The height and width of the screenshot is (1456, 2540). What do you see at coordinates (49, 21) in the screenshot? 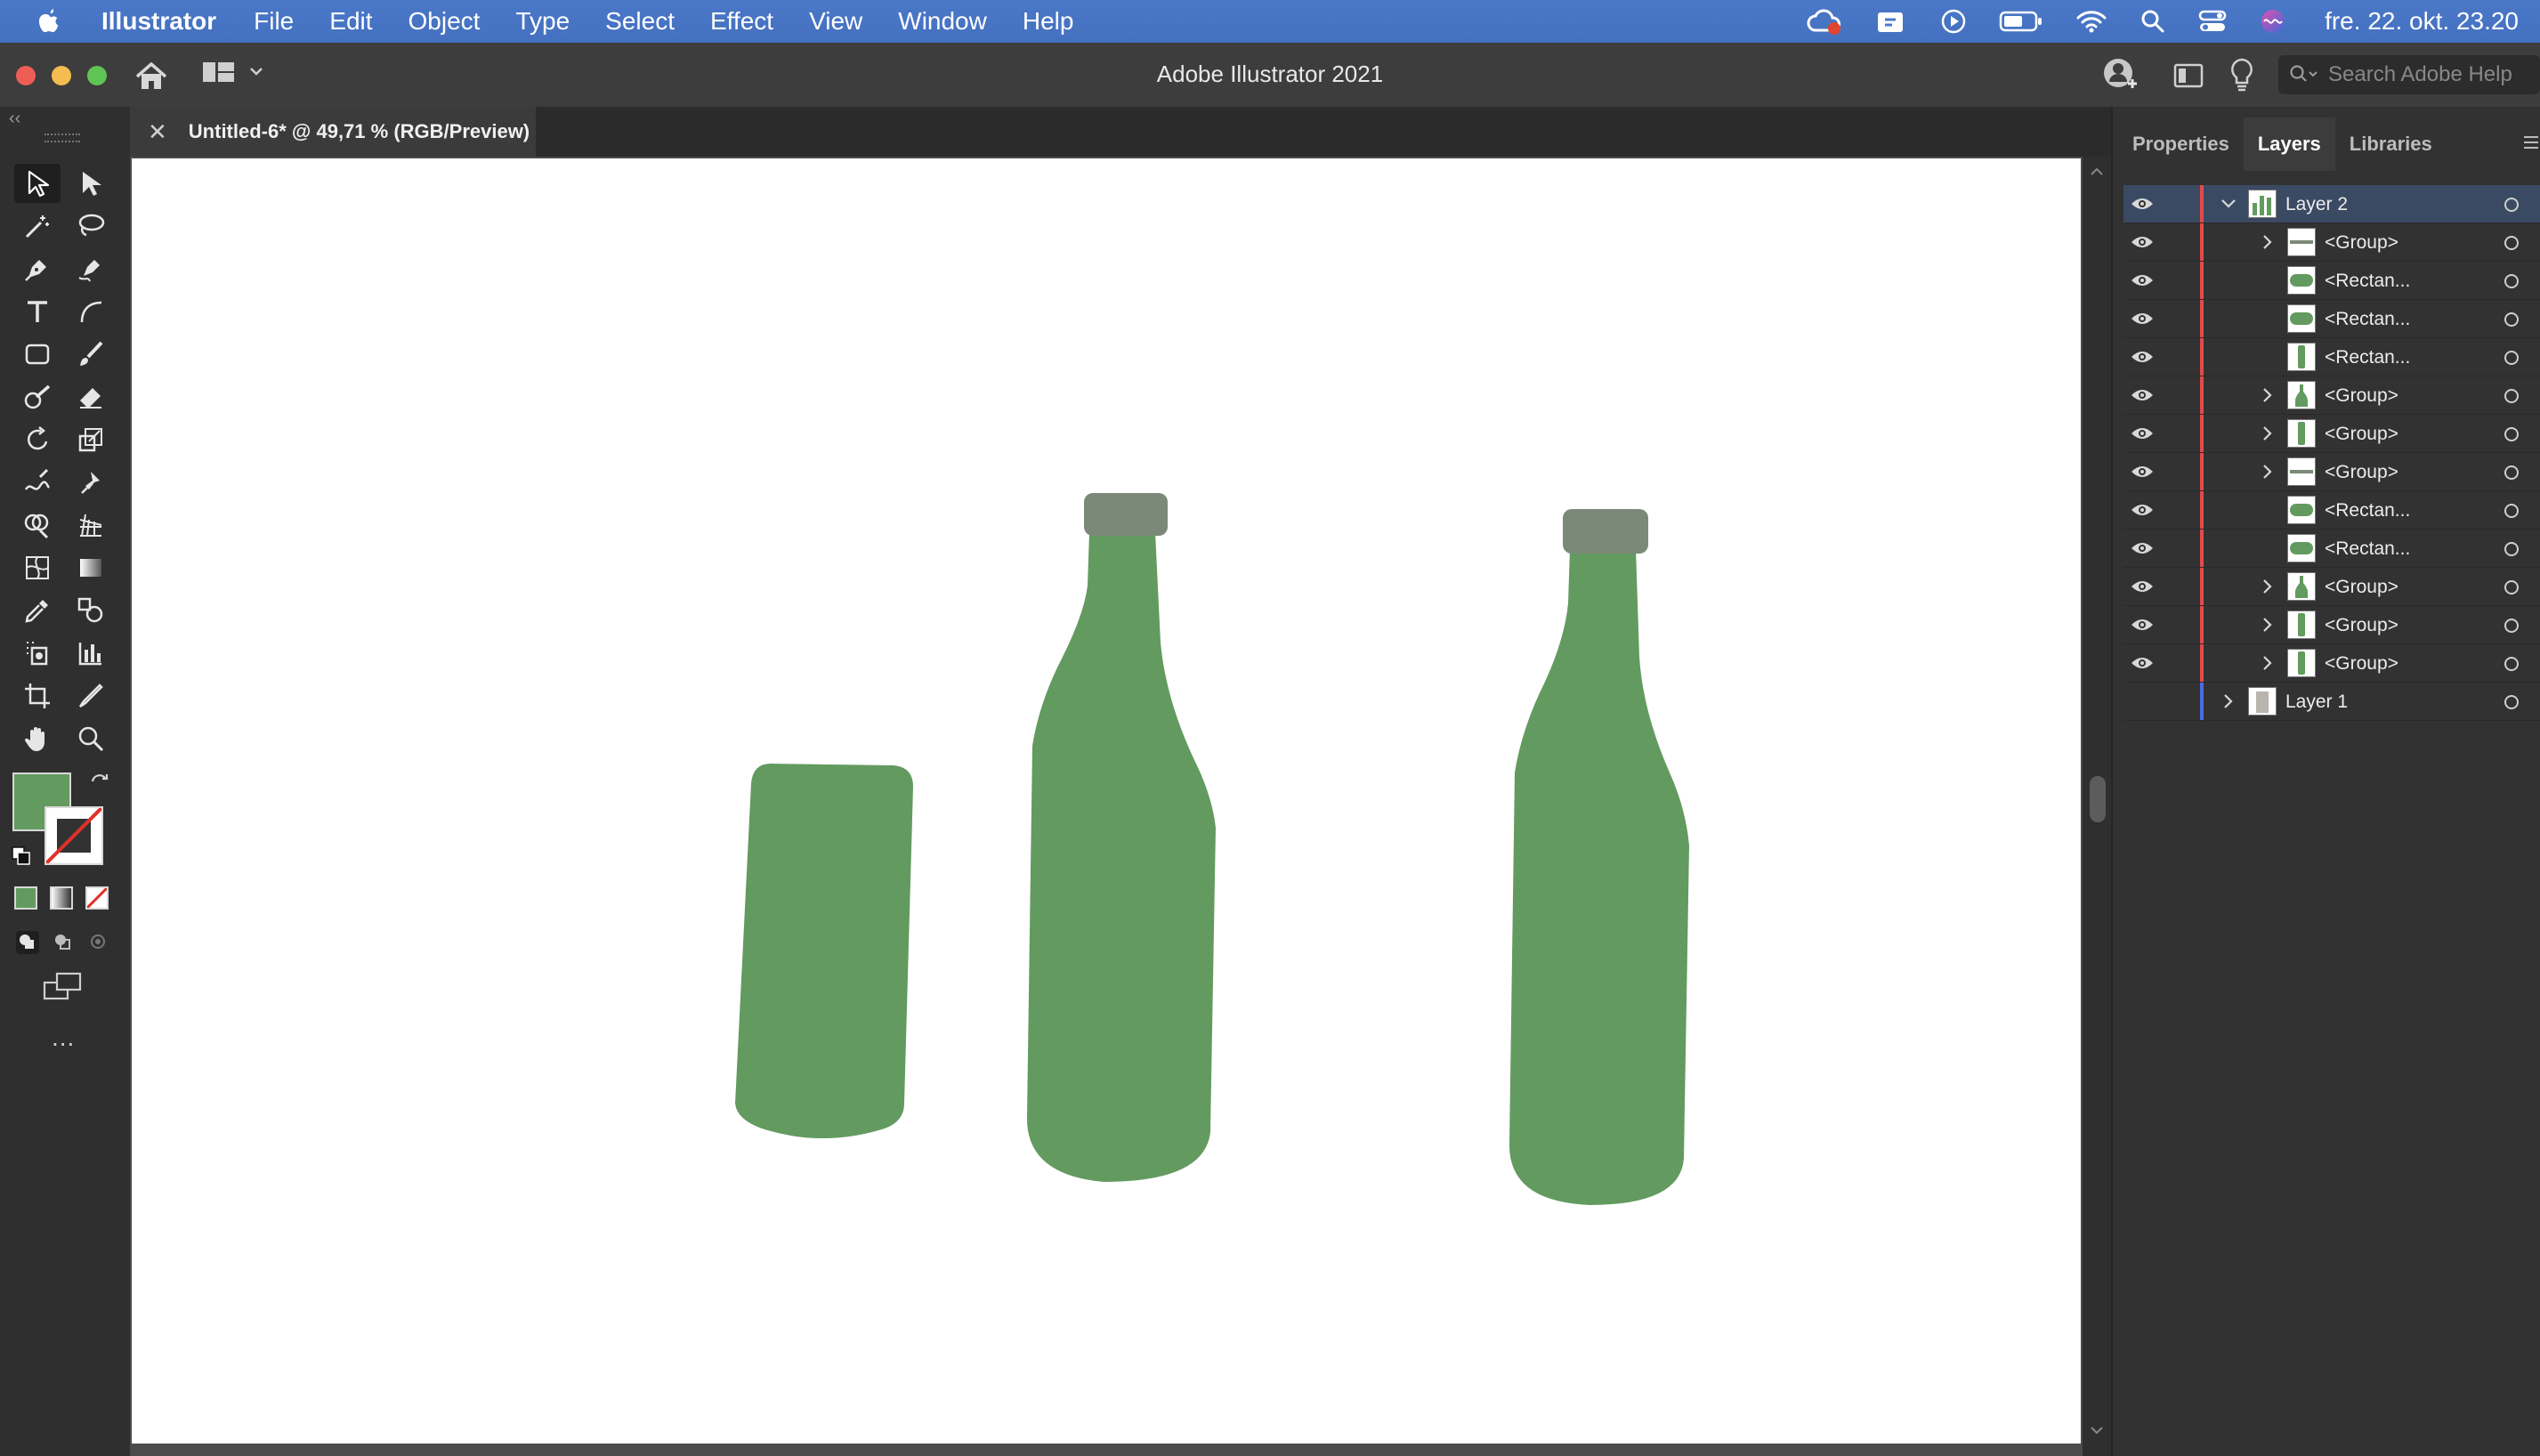
I see `apple-menu-icon` at bounding box center [49, 21].